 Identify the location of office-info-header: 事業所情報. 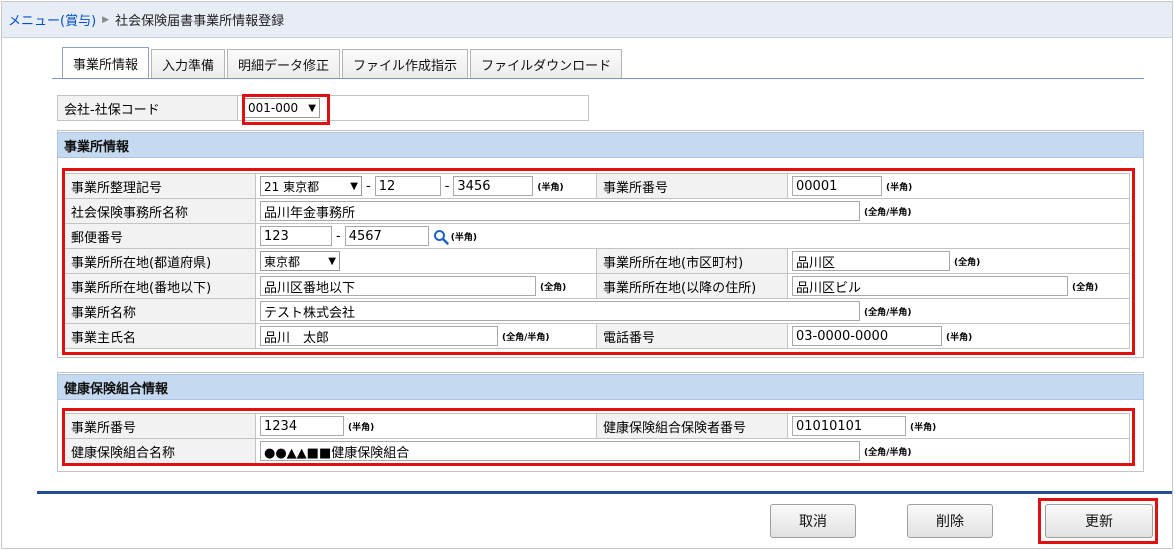
(600, 145).